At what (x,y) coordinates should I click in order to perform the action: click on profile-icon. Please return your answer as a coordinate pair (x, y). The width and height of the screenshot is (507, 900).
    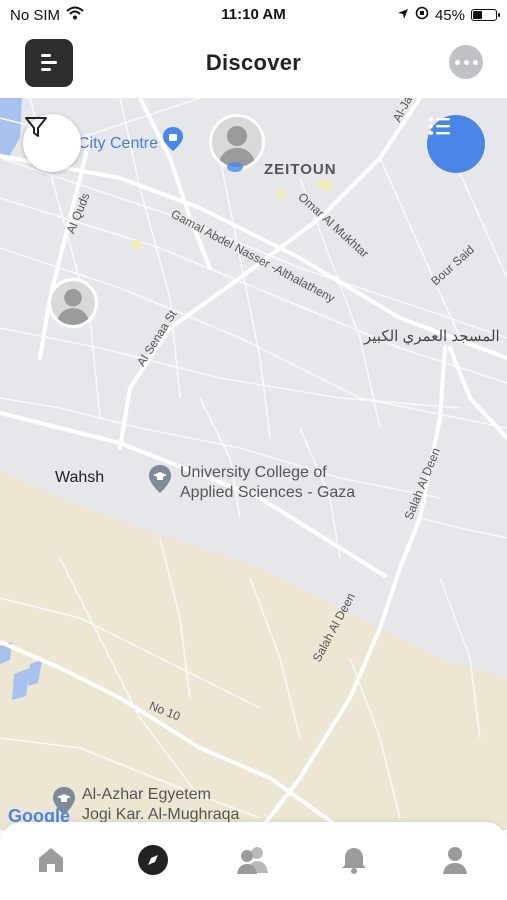
    Looking at the image, I should click on (455, 860).